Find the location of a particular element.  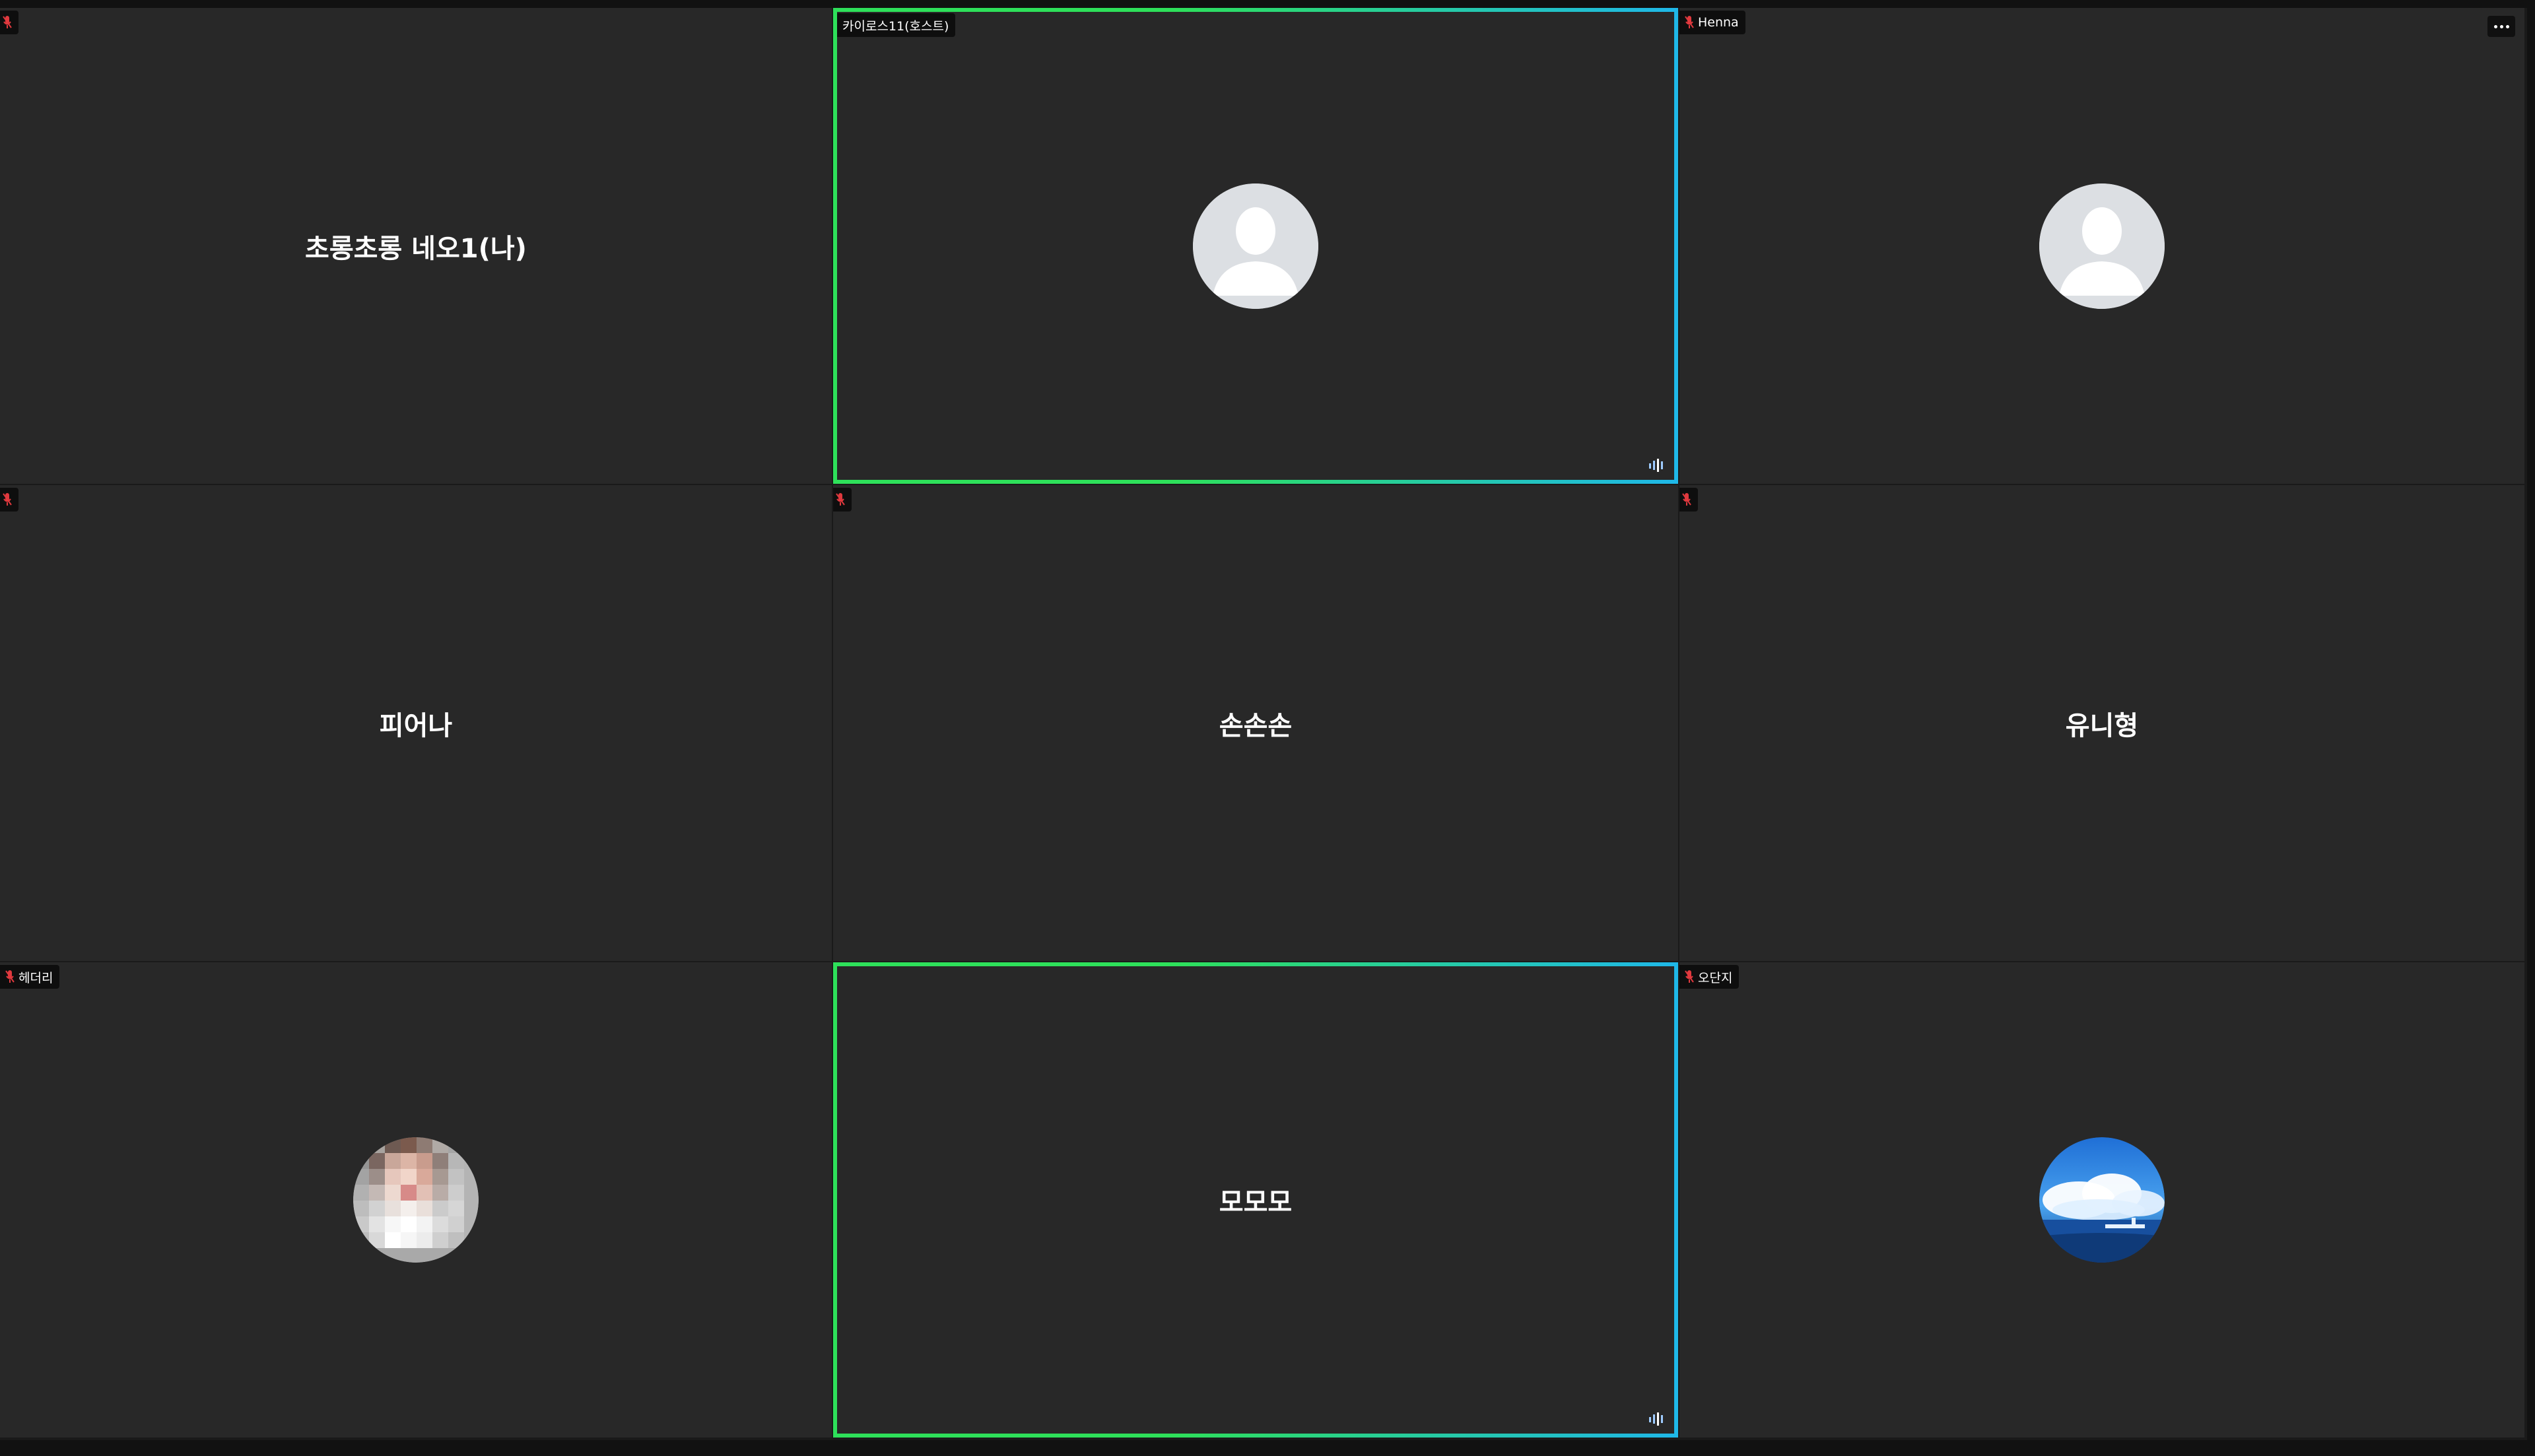

participant-display-name: 손손손 is located at coordinates (1256, 725).